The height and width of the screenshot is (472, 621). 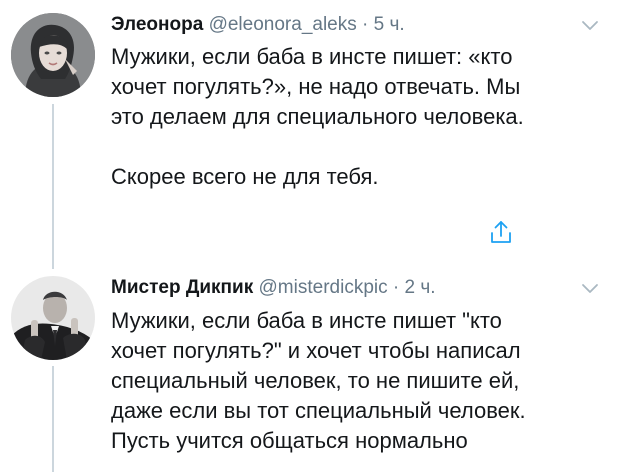 I want to click on share-icon, so click(x=501, y=232).